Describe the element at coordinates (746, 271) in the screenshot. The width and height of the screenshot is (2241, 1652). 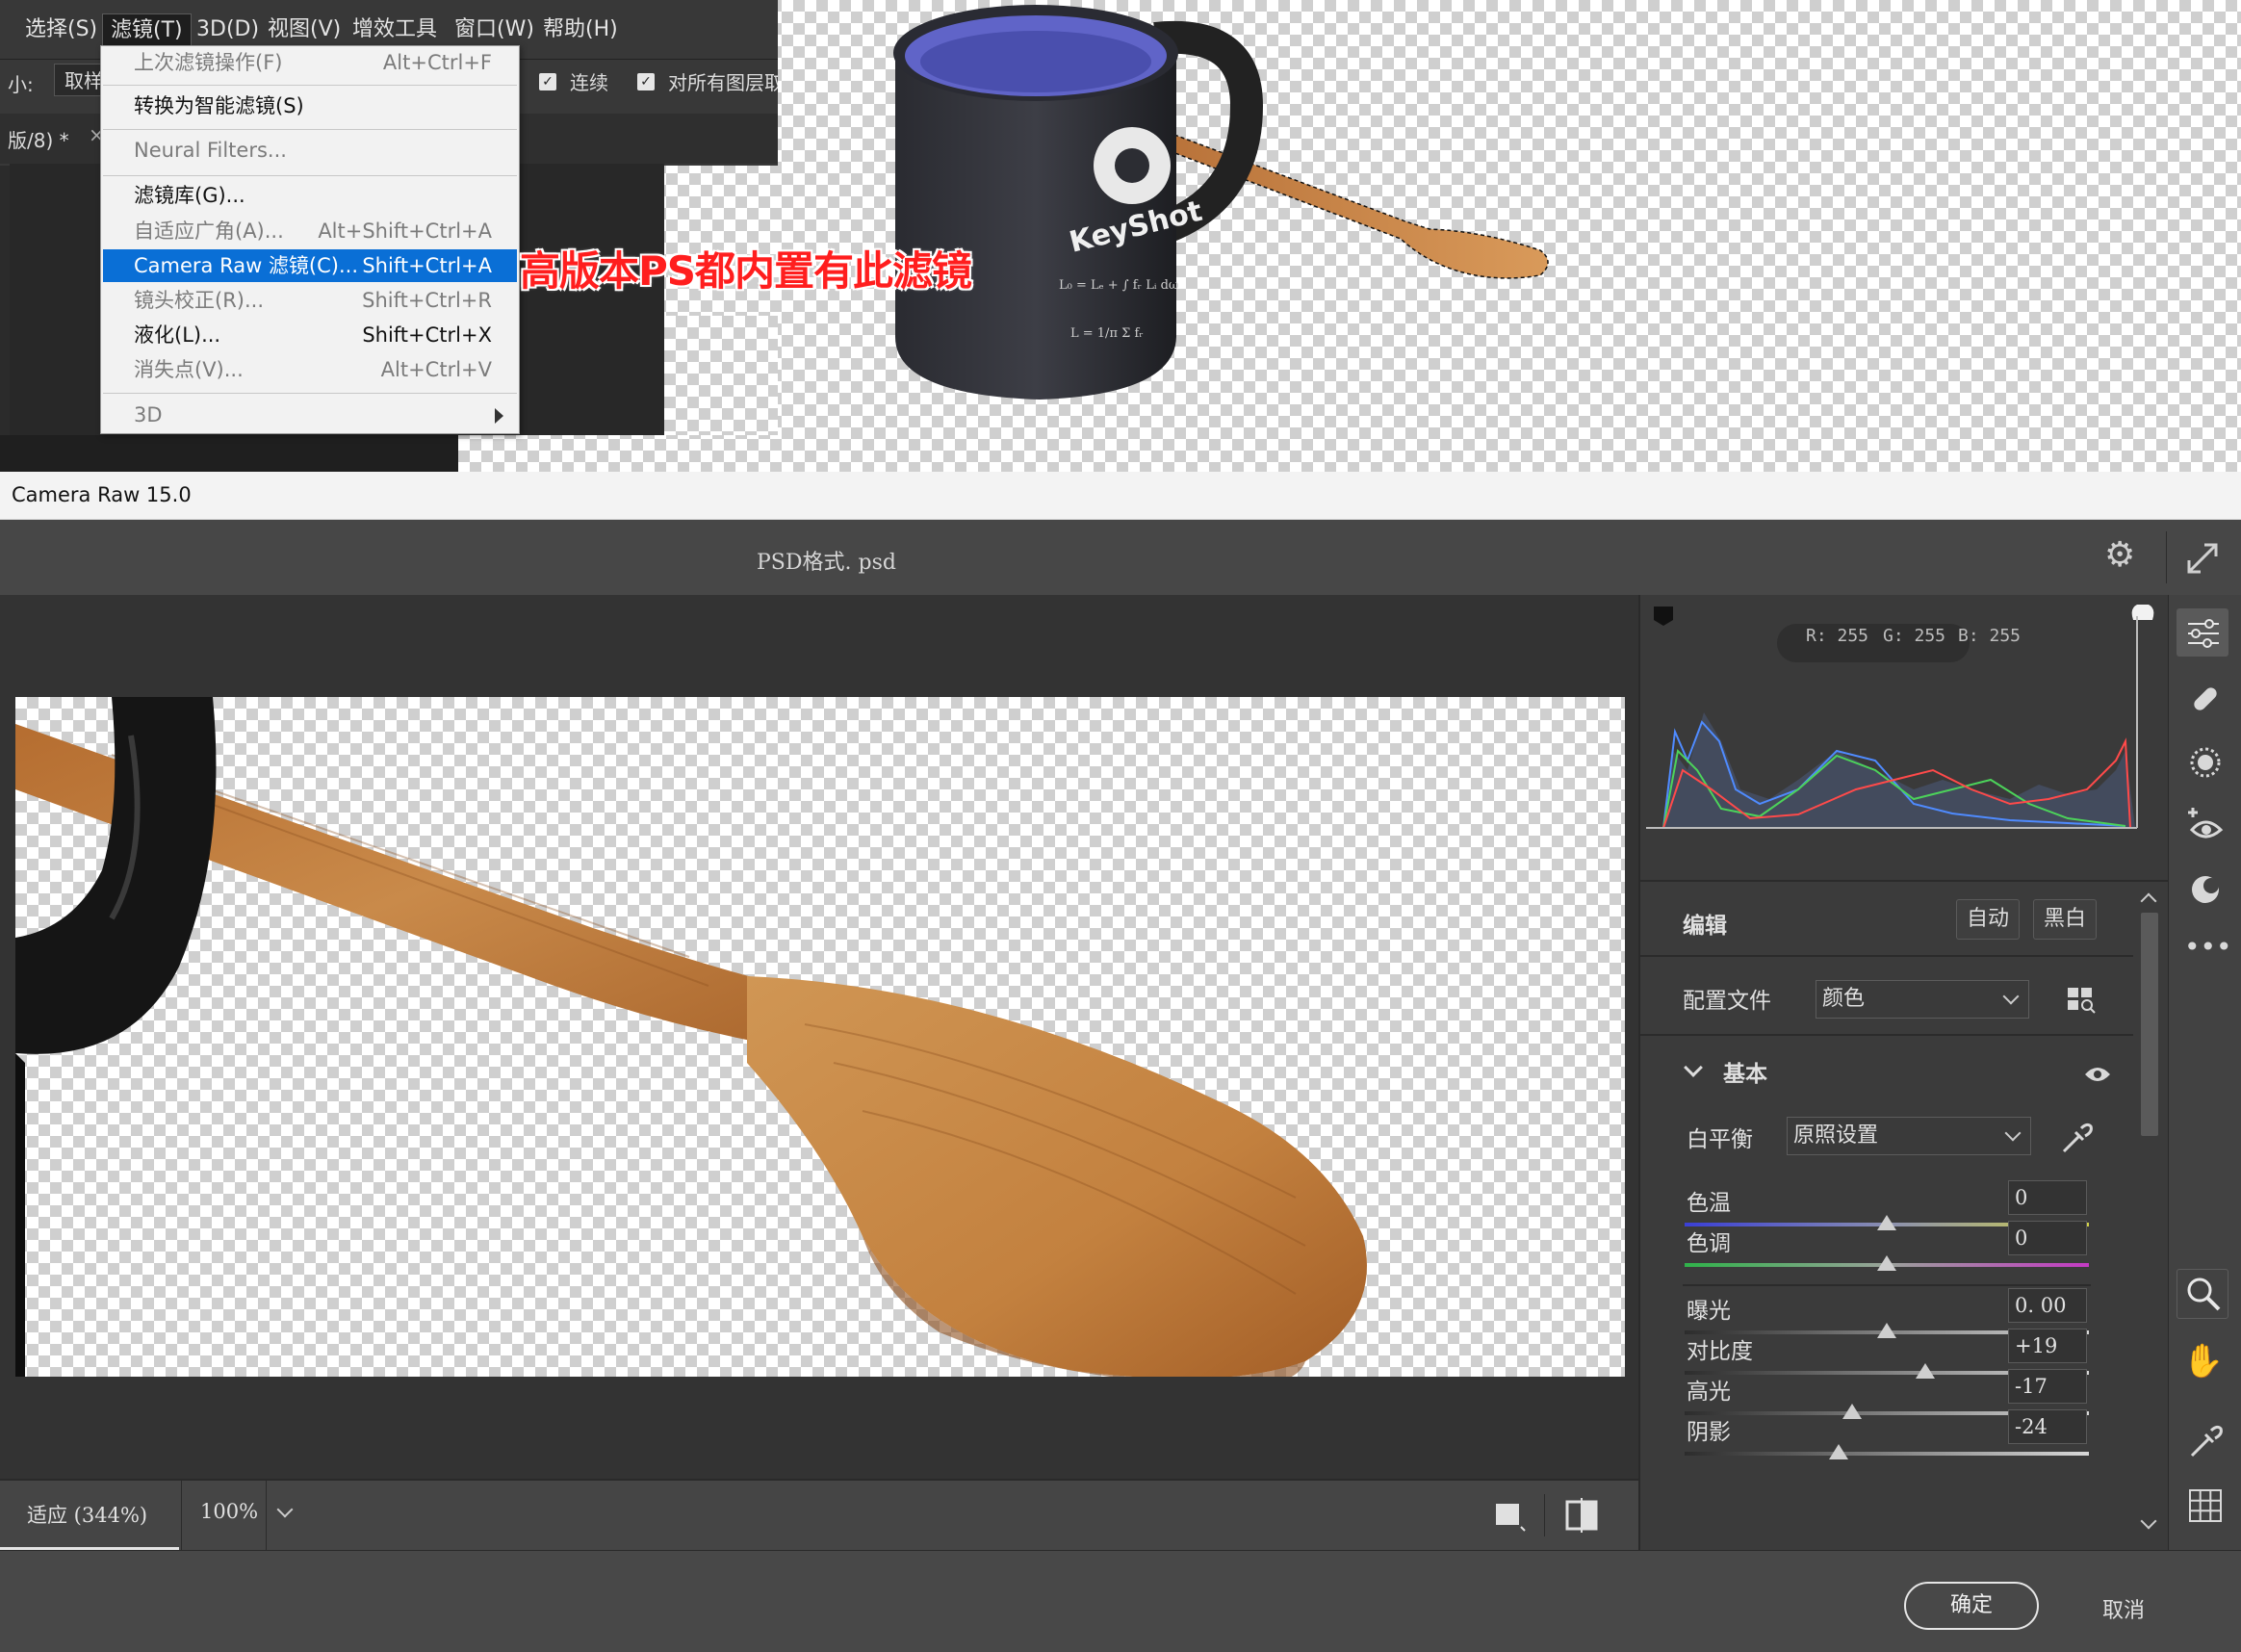
I see `annotation-text: 高版本PS都内置有此滤镜` at that location.